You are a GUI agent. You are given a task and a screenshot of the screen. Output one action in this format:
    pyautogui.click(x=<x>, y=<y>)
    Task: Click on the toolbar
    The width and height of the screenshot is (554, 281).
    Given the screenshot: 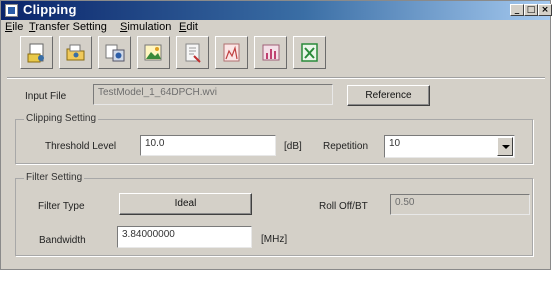 What is the action you would take?
    pyautogui.click(x=275, y=55)
    